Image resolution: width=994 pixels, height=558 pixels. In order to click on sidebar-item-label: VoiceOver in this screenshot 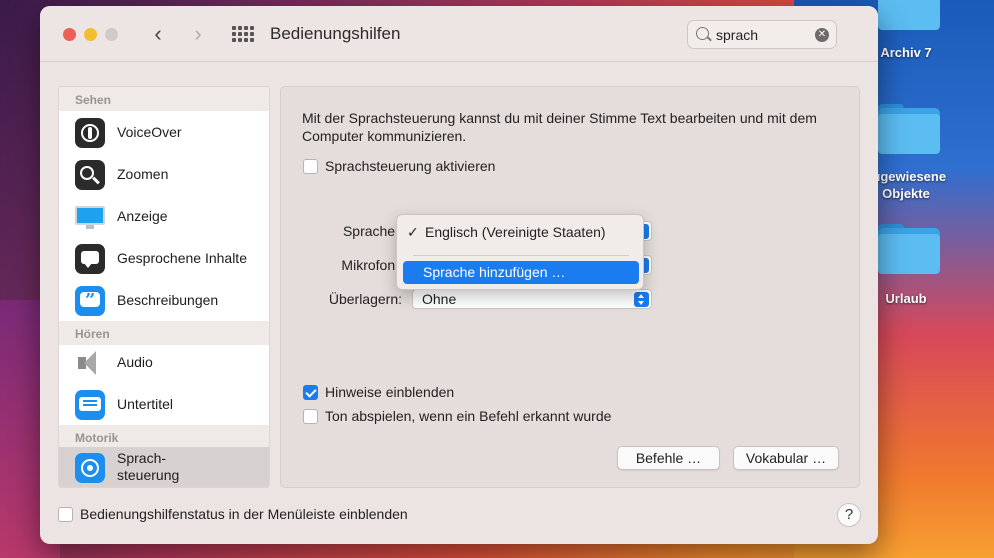, I will do `click(149, 132)`.